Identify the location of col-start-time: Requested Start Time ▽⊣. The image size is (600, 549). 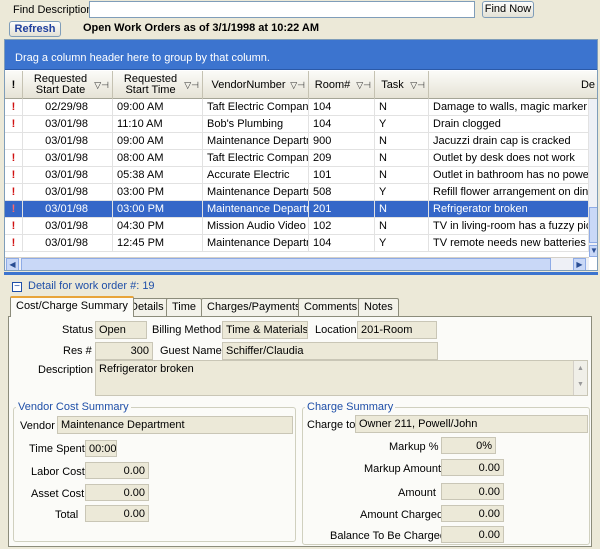
(158, 85).